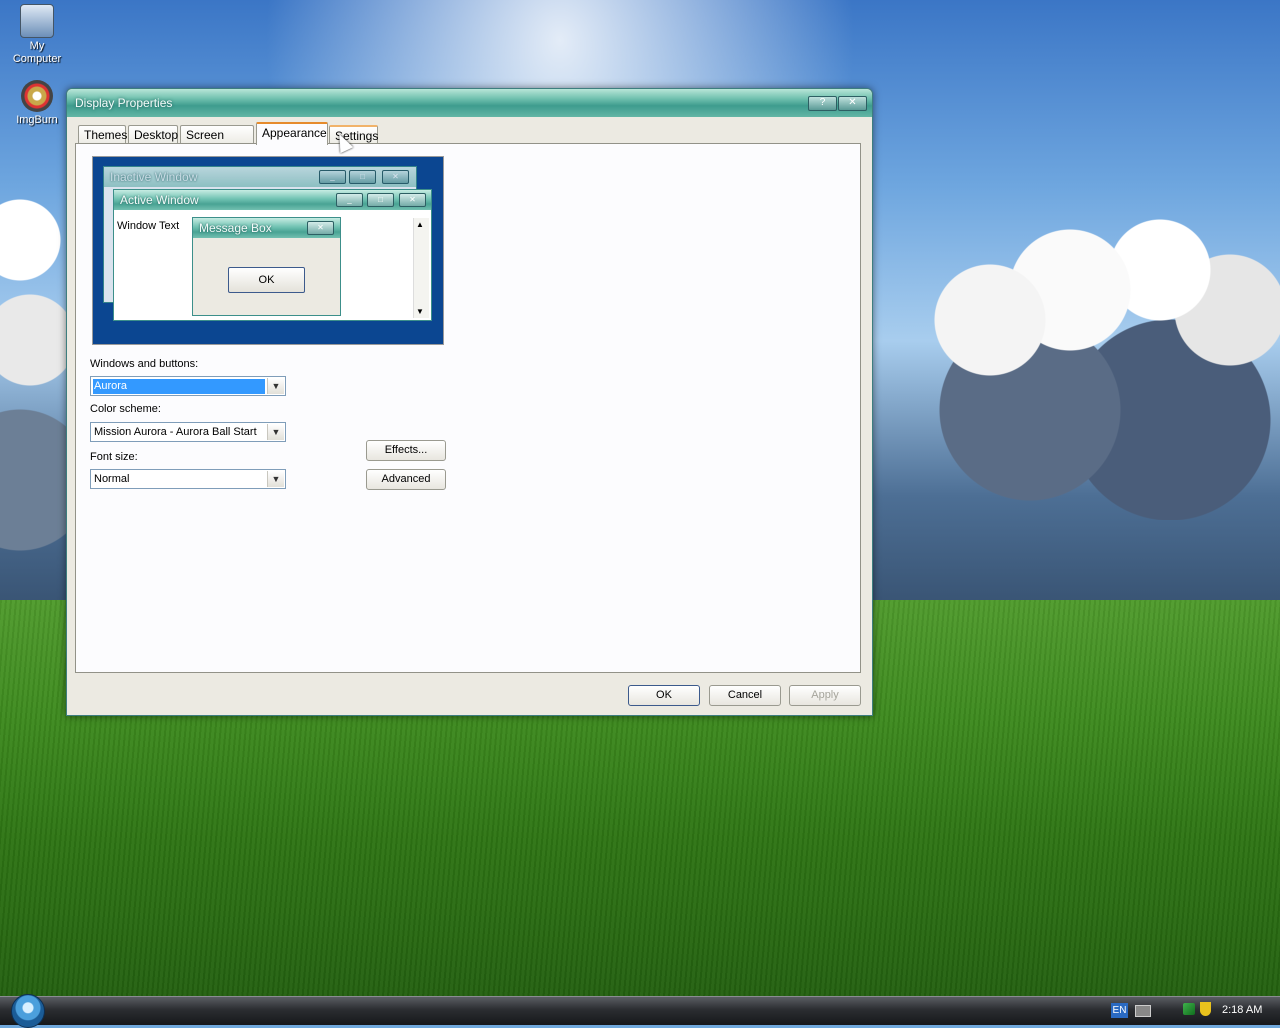  Describe the element at coordinates (188, 479) in the screenshot. I see `font-size-select: Normal ▼` at that location.